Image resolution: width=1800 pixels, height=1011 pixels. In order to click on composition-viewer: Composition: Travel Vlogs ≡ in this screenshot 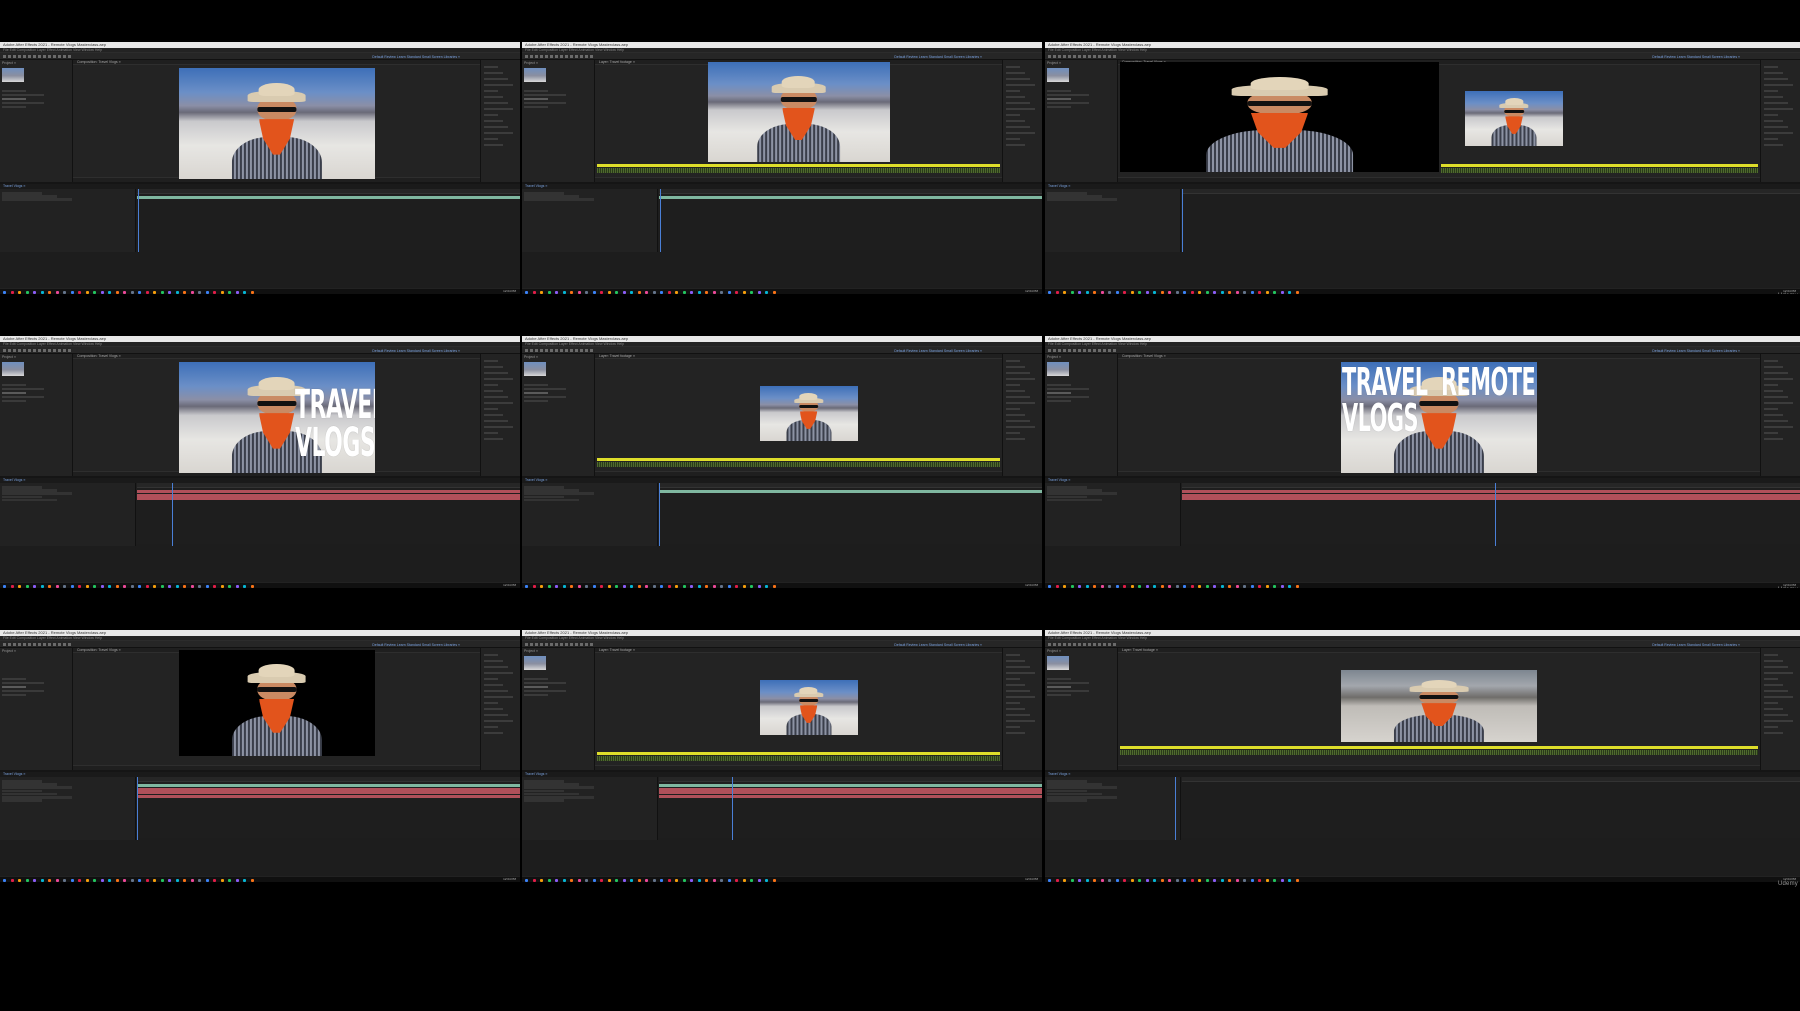, I will do `click(276, 121)`.